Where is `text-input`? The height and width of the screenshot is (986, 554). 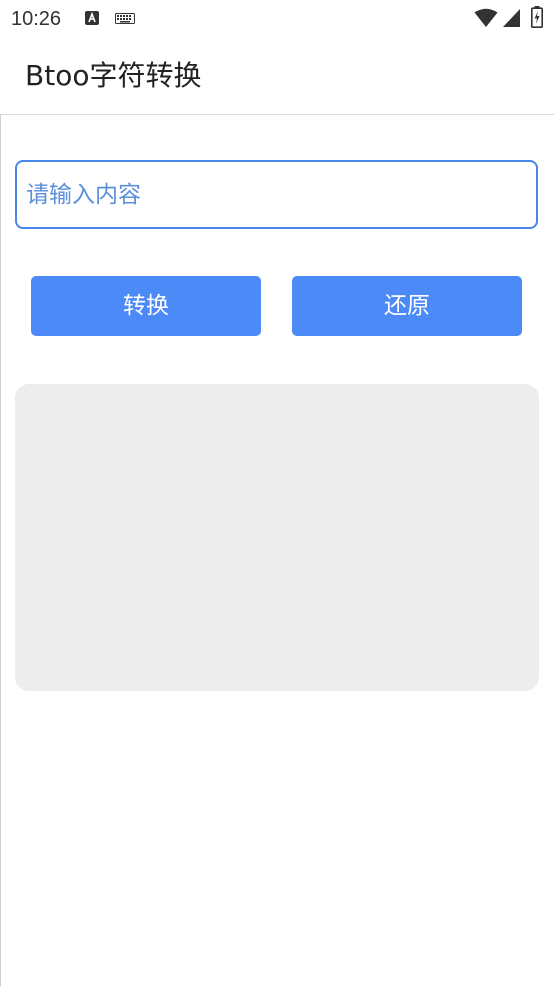
text-input is located at coordinates (276, 194).